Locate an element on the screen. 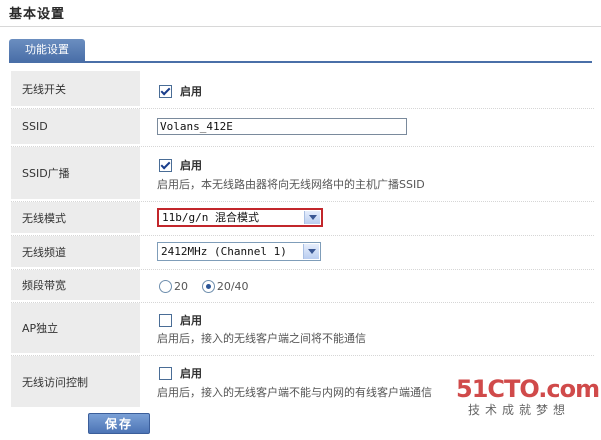  watermark-text: 51CTO.com is located at coordinates (528, 389).